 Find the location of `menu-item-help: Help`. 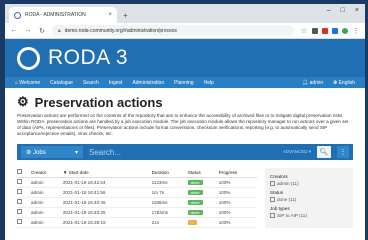

menu-item-help: Help is located at coordinates (209, 83).